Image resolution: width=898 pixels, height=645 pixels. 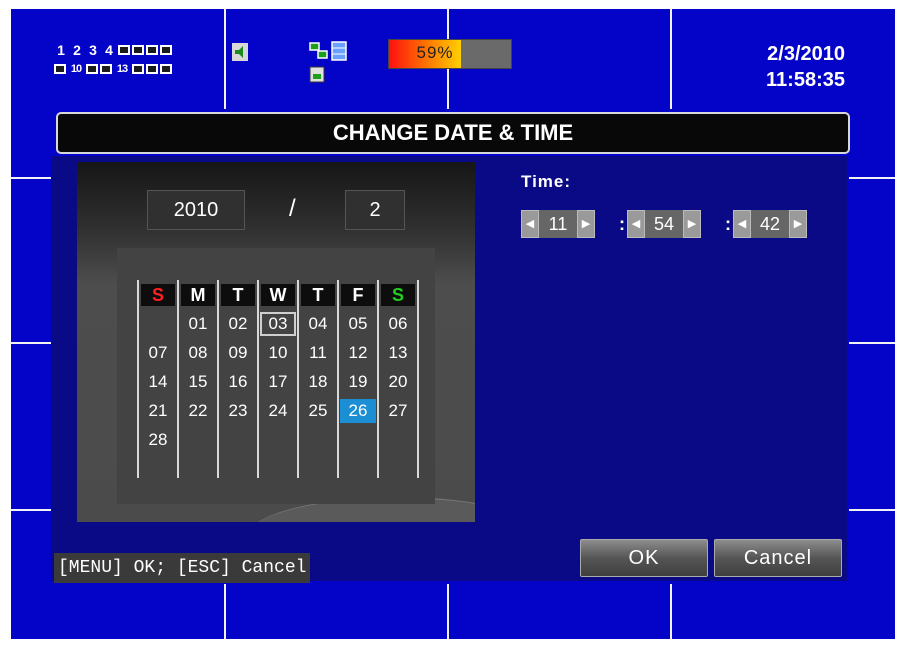 What do you see at coordinates (238, 382) in the screenshot?
I see `calendar-day: 16` at bounding box center [238, 382].